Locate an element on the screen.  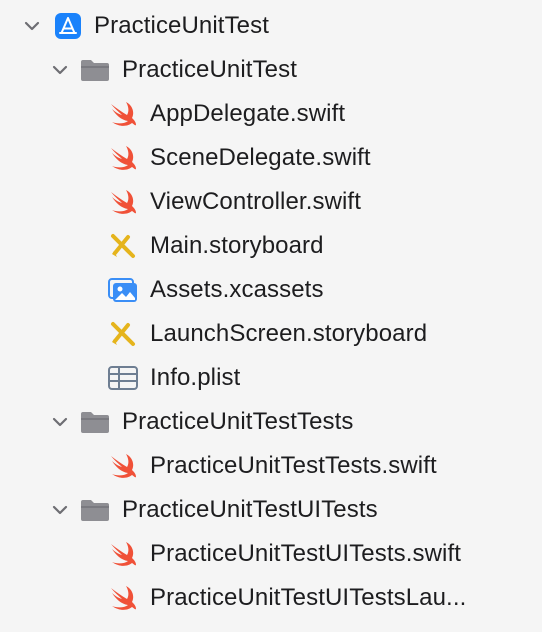
file-label: LaunchScreen.storyboard is located at coordinates (289, 333).